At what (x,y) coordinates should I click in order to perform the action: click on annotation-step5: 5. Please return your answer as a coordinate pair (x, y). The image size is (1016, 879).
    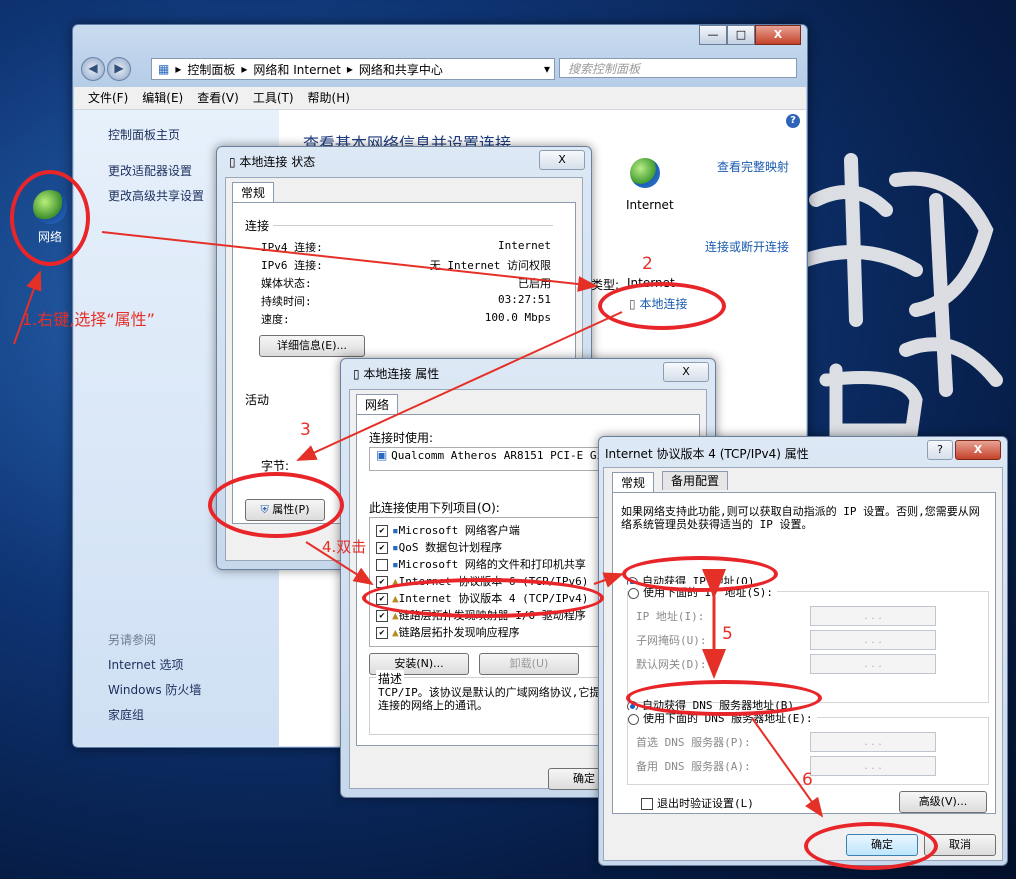
    Looking at the image, I should click on (727, 634).